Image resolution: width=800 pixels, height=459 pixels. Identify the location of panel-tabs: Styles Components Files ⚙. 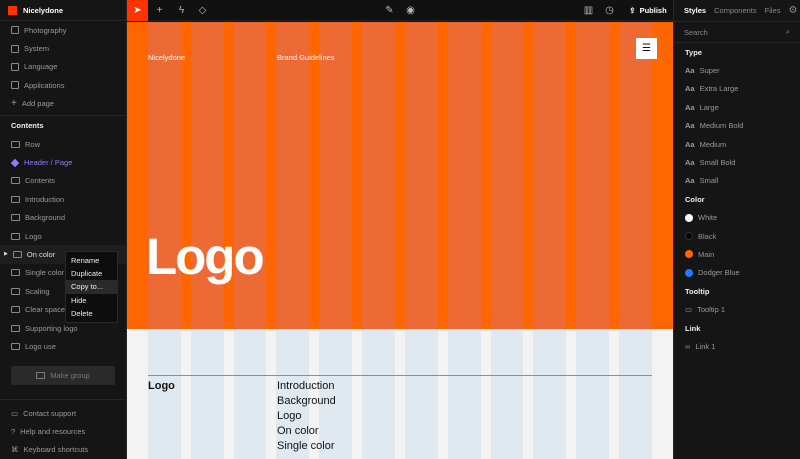
(737, 10).